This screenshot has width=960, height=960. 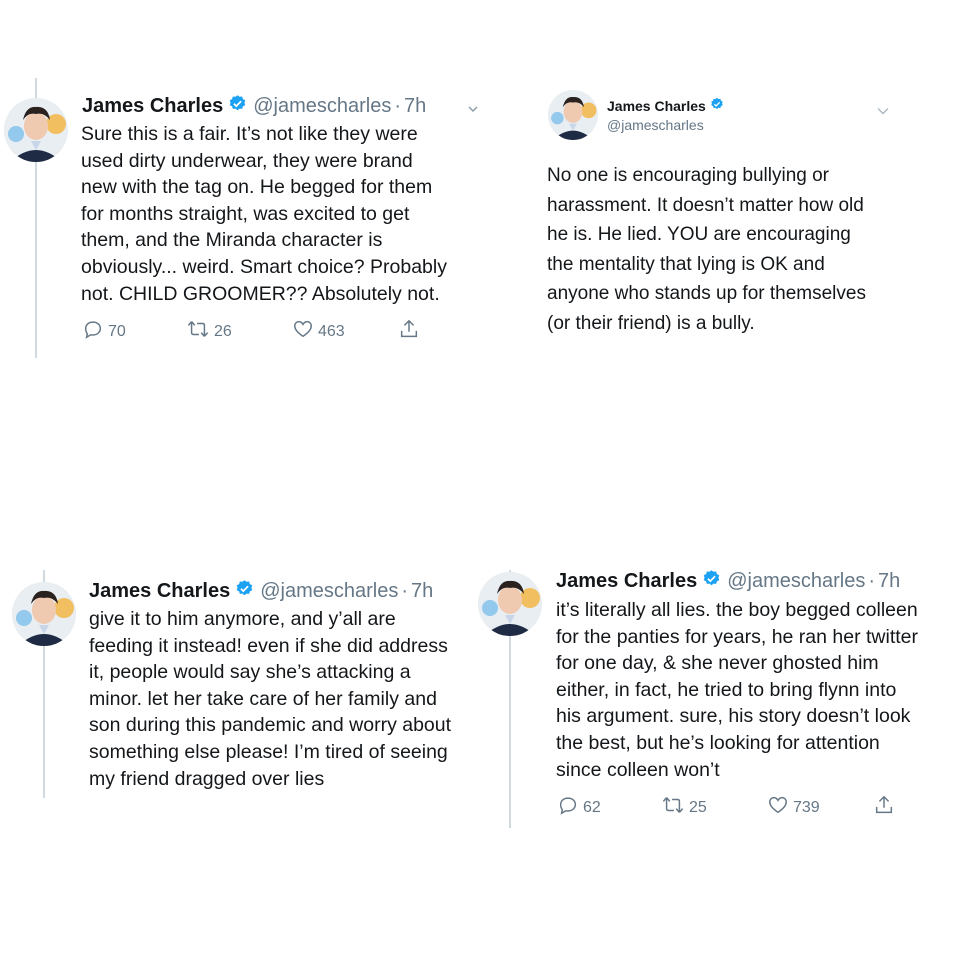 What do you see at coordinates (699, 234) in the screenshot?
I see `tweet-text-line: he is. He lied. YOU are encouraging` at bounding box center [699, 234].